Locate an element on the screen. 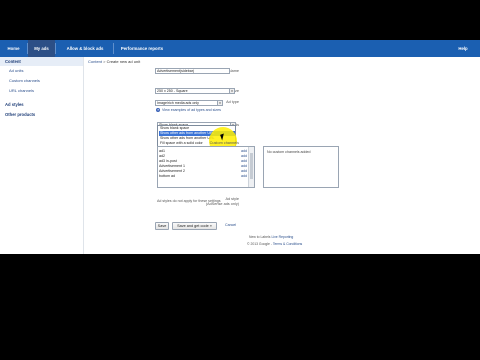 The image size is (480, 360). sidebar-item-ad-units: Ad units is located at coordinates (16, 70).